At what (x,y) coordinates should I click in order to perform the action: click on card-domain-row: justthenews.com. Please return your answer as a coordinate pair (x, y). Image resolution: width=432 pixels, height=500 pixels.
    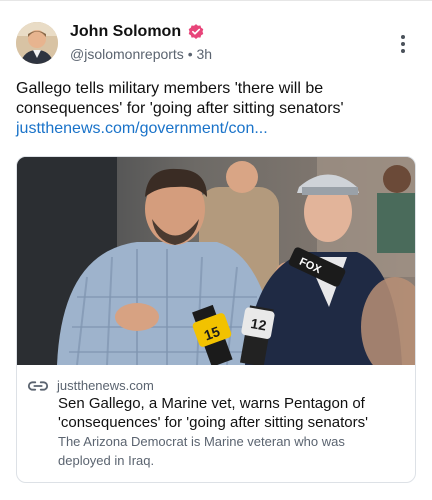
    Looking at the image, I should click on (90, 385).